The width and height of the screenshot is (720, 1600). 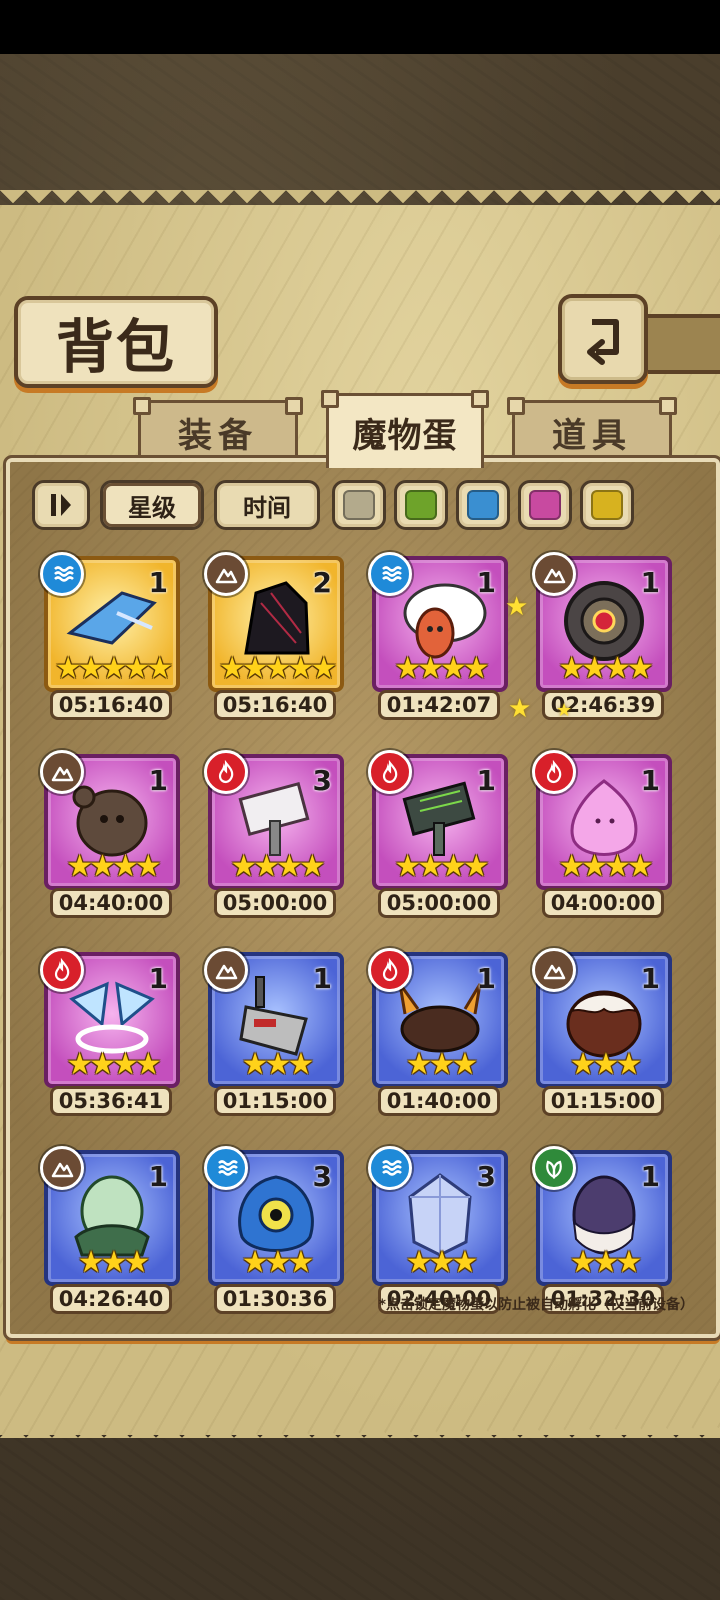 What do you see at coordinates (267, 507) in the screenshot?
I see `sort-label: 时间` at bounding box center [267, 507].